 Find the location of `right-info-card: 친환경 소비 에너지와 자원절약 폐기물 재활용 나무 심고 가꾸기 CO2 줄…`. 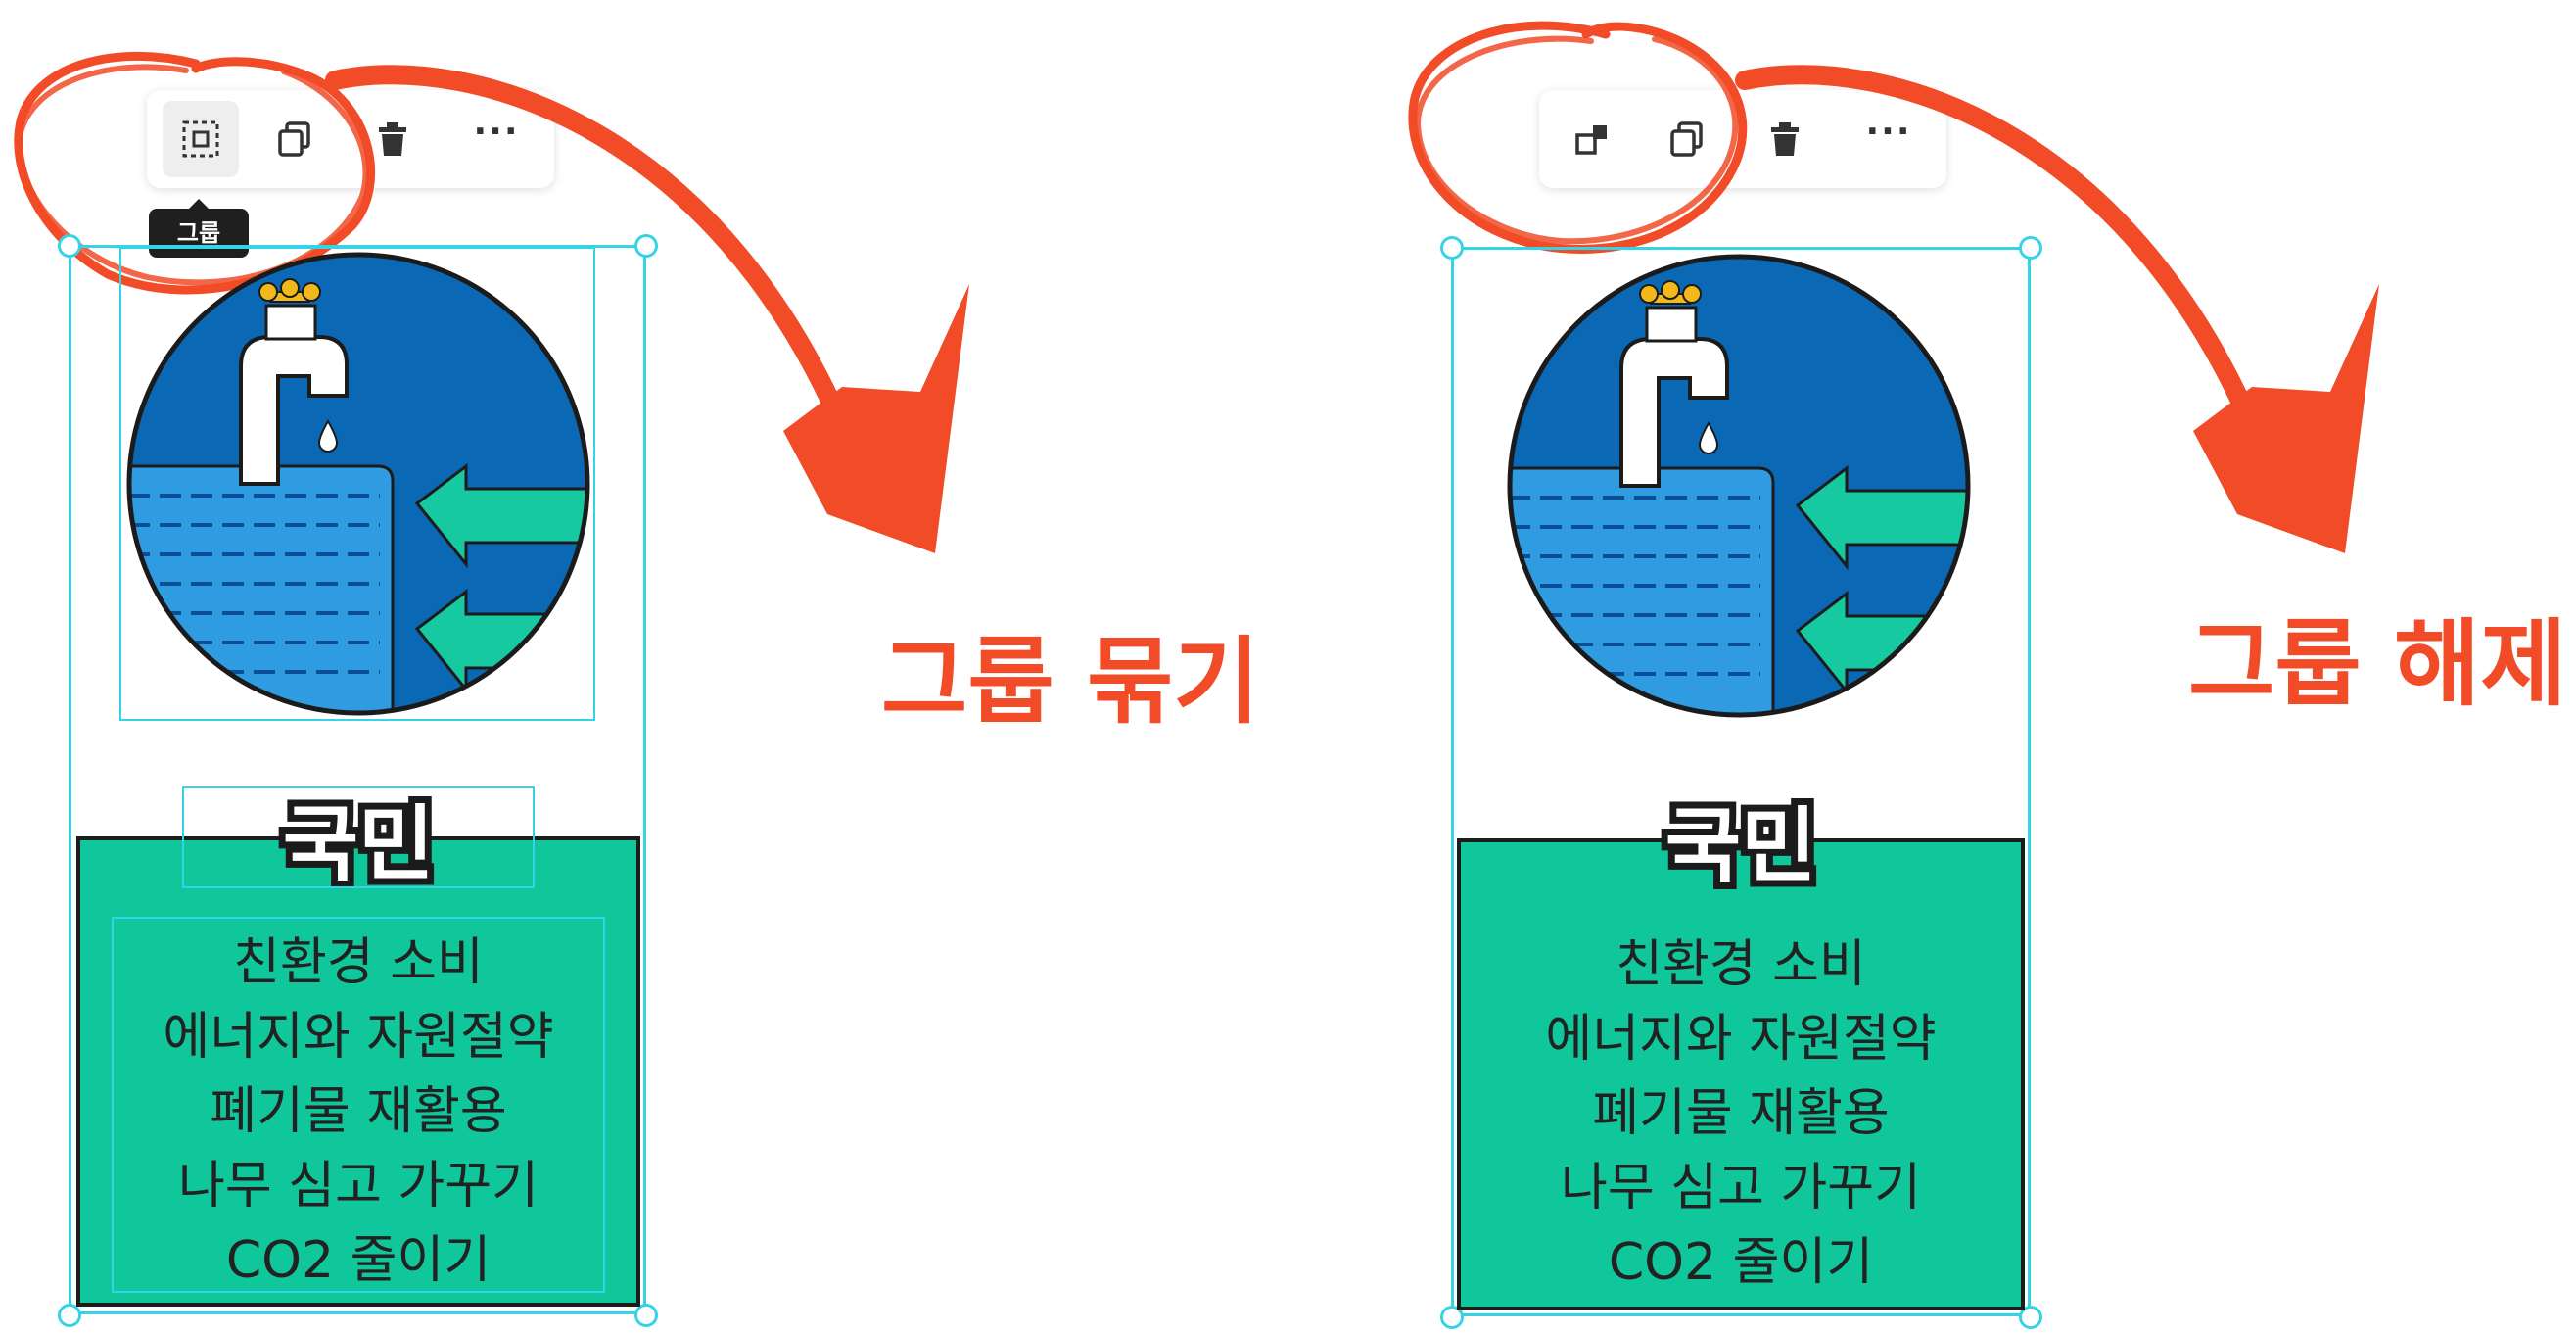

right-info-card: 친환경 소비 에너지와 자원절약 폐기물 재활용 나무 심고 가꾸기 CO2 줄… is located at coordinates (1741, 1074).